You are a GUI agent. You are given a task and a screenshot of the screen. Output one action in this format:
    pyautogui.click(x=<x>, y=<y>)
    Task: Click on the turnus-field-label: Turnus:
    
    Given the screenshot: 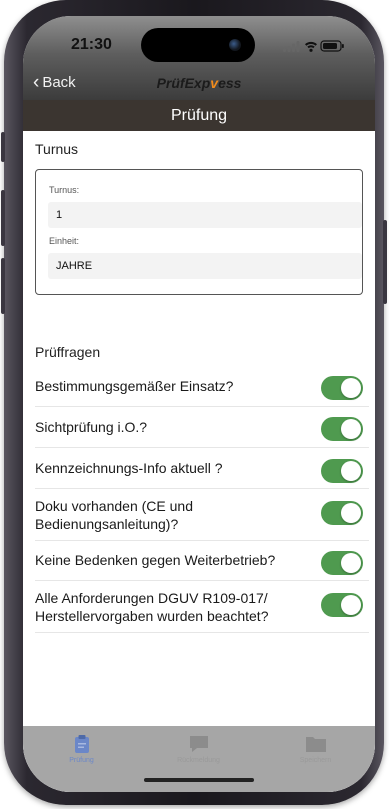 What is the action you would take?
    pyautogui.click(x=64, y=190)
    